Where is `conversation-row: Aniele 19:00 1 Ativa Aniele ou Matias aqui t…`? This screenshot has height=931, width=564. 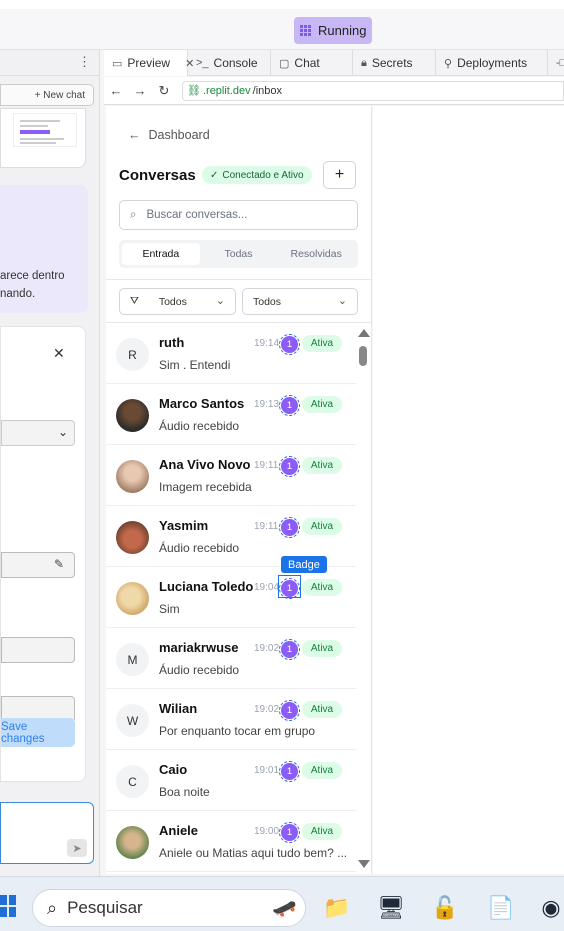 conversation-row: Aniele 19:00 1 Ativa Aniele ou Matias aqui t… is located at coordinates (231, 841).